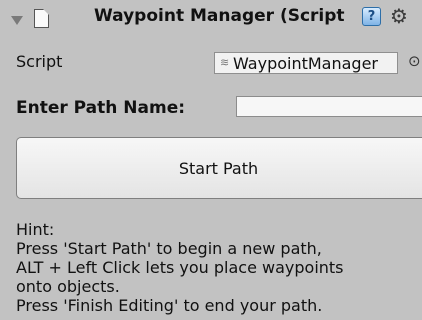 The height and width of the screenshot is (320, 422). Describe the element at coordinates (169, 248) in the screenshot. I see `hint-line: Press 'Start Path' to begin a new path,` at that location.